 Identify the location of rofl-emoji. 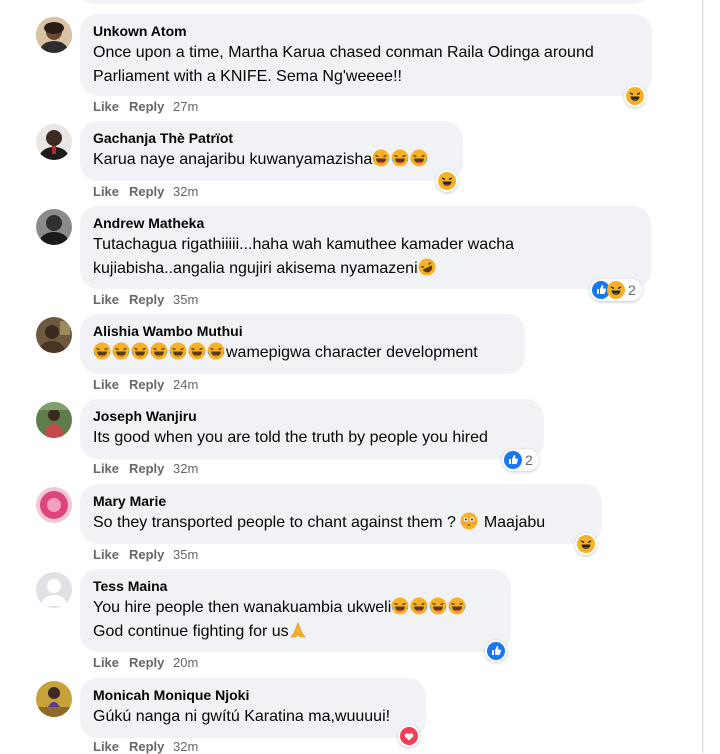
(427, 267).